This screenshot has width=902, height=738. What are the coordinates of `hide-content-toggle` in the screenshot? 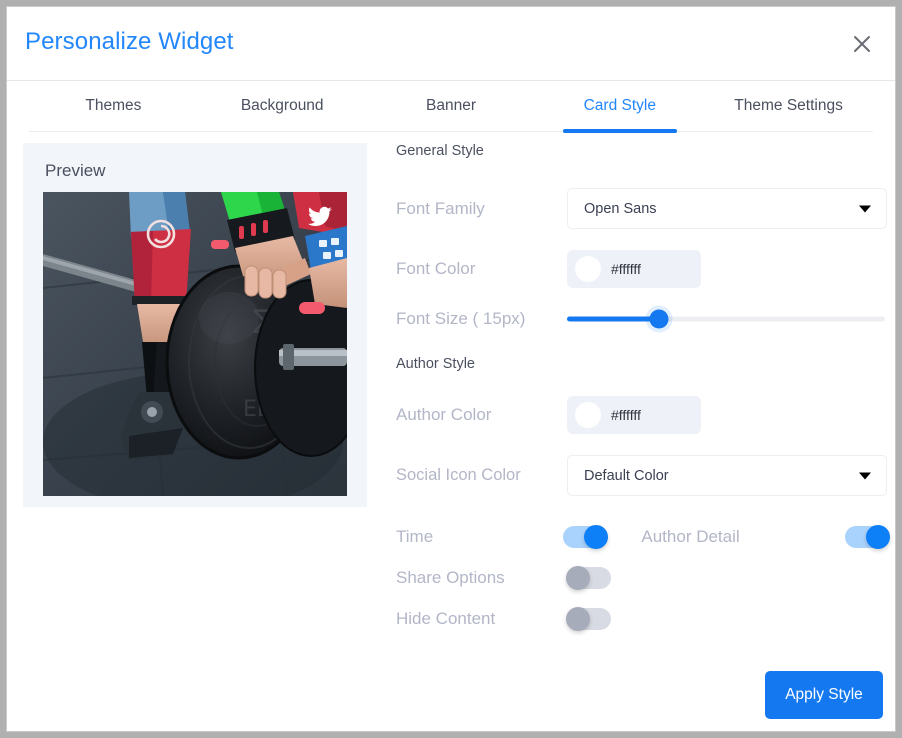 It's located at (588, 619).